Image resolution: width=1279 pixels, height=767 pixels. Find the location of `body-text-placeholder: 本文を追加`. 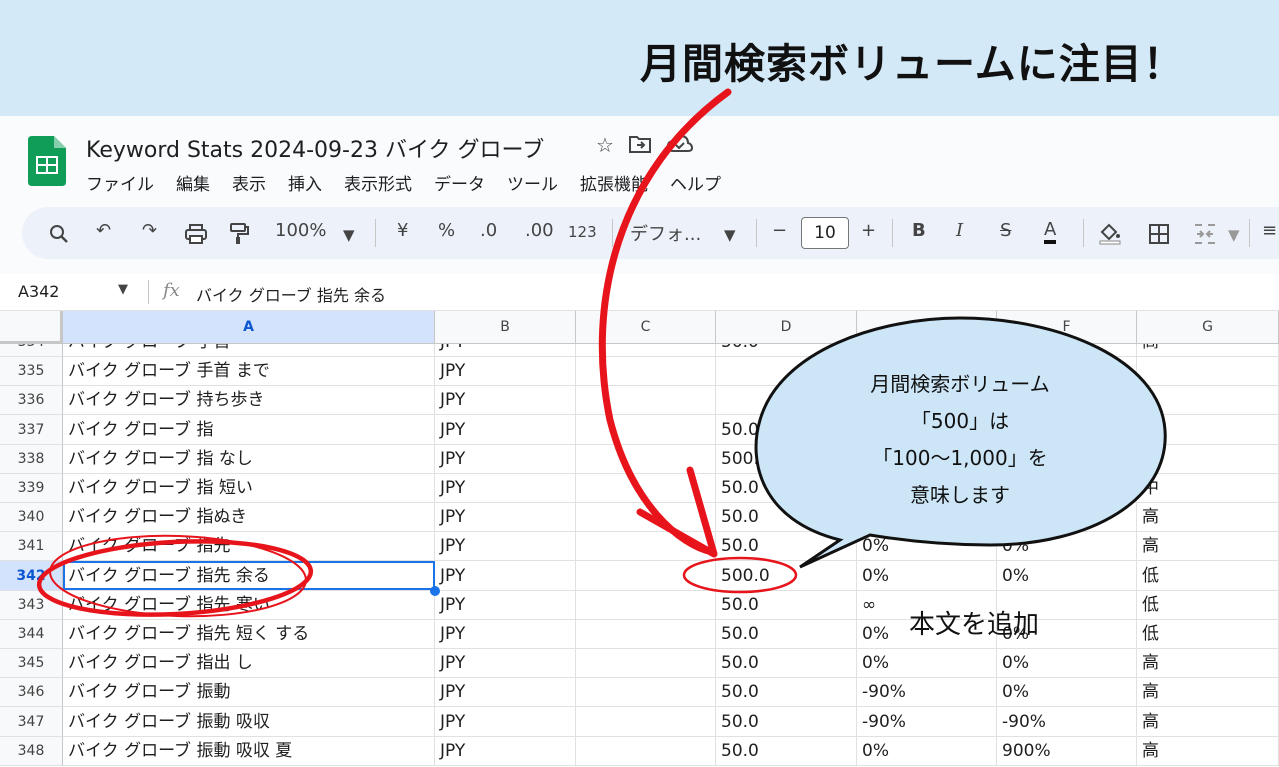

body-text-placeholder: 本文を追加 is located at coordinates (974, 625).